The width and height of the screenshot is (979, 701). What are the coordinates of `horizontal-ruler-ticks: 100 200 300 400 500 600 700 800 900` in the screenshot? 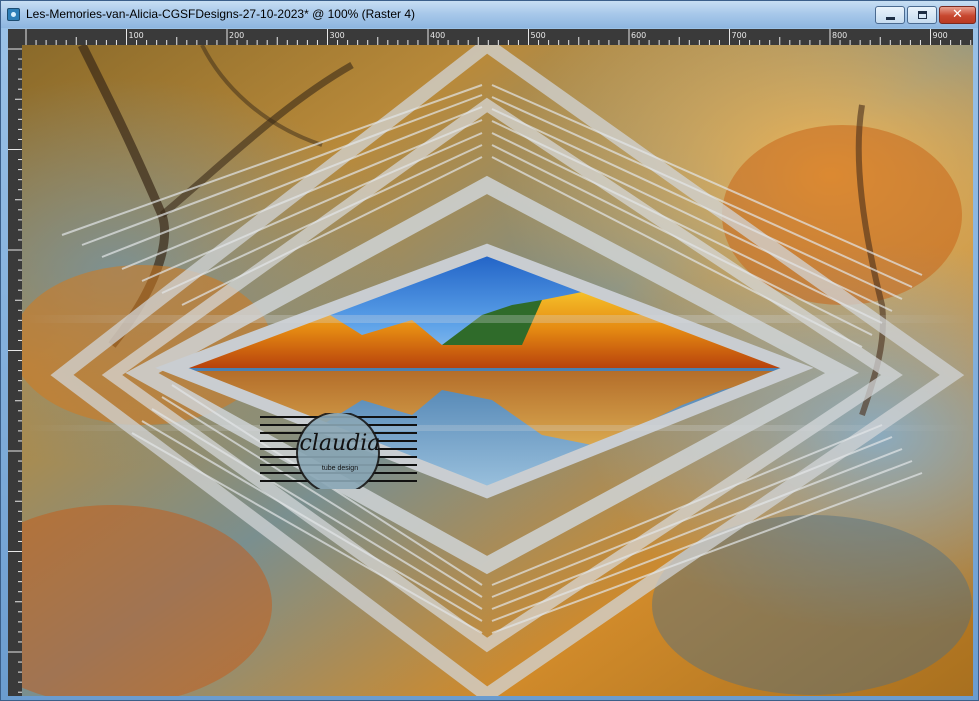 It's located at (498, 37).